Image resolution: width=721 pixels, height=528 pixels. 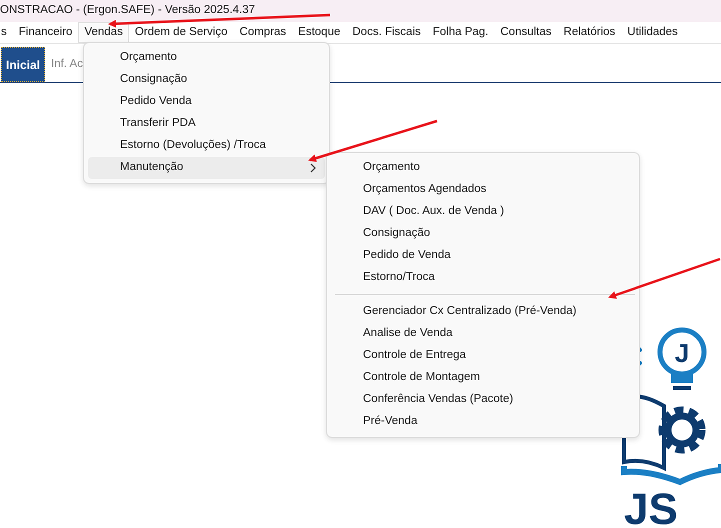 What do you see at coordinates (206, 146) in the screenshot?
I see `menu-item: Estorno (Devoluções) /Troca` at bounding box center [206, 146].